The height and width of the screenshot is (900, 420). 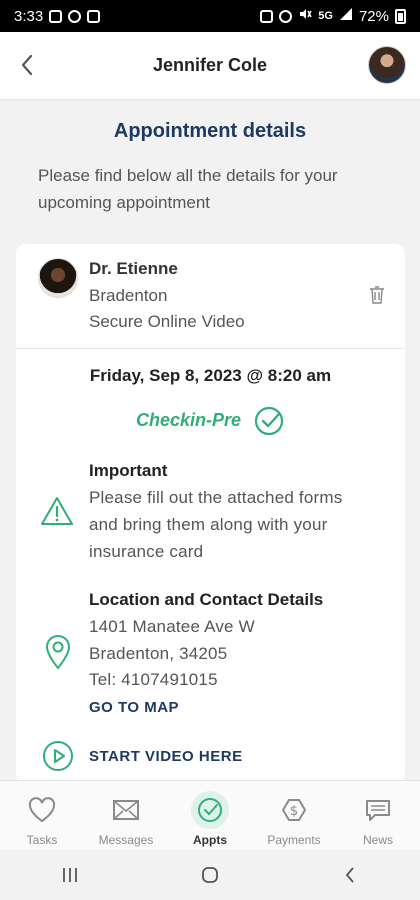 What do you see at coordinates (128, 470) in the screenshot?
I see `important-title: Important` at bounding box center [128, 470].